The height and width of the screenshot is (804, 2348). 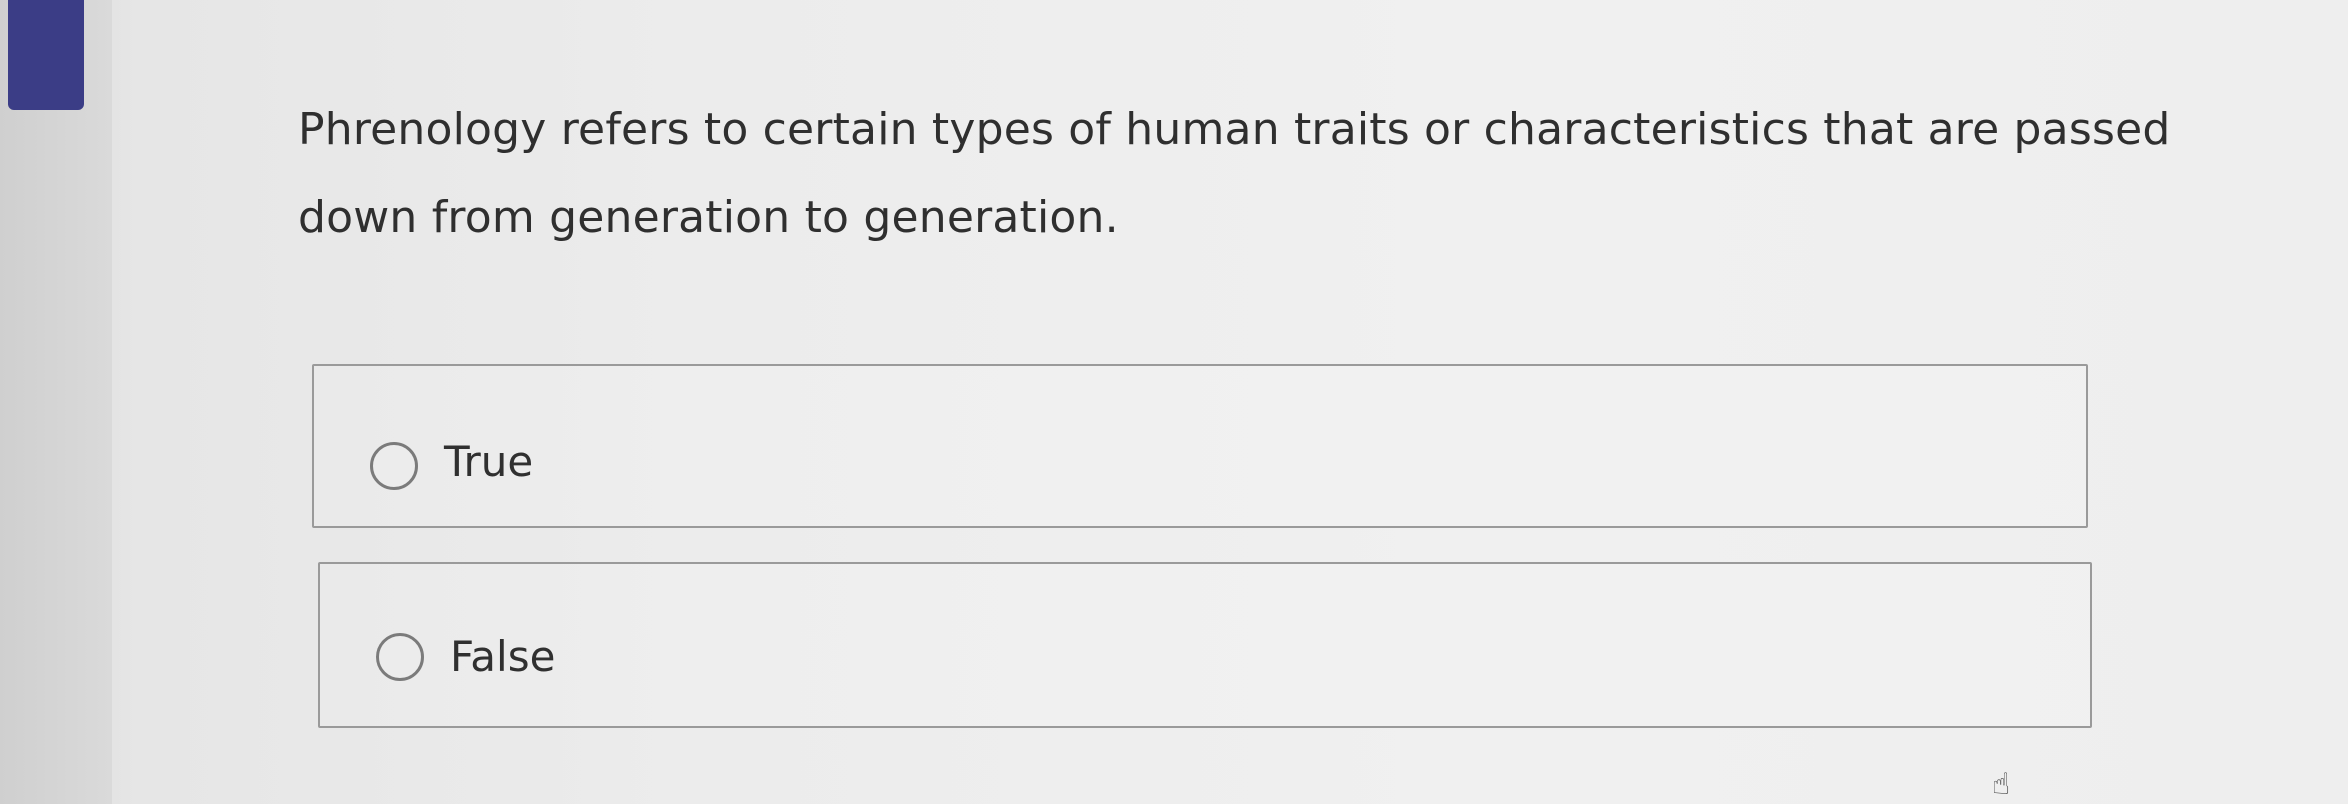 I want to click on answer-option-true-label: True, so click(x=489, y=461).